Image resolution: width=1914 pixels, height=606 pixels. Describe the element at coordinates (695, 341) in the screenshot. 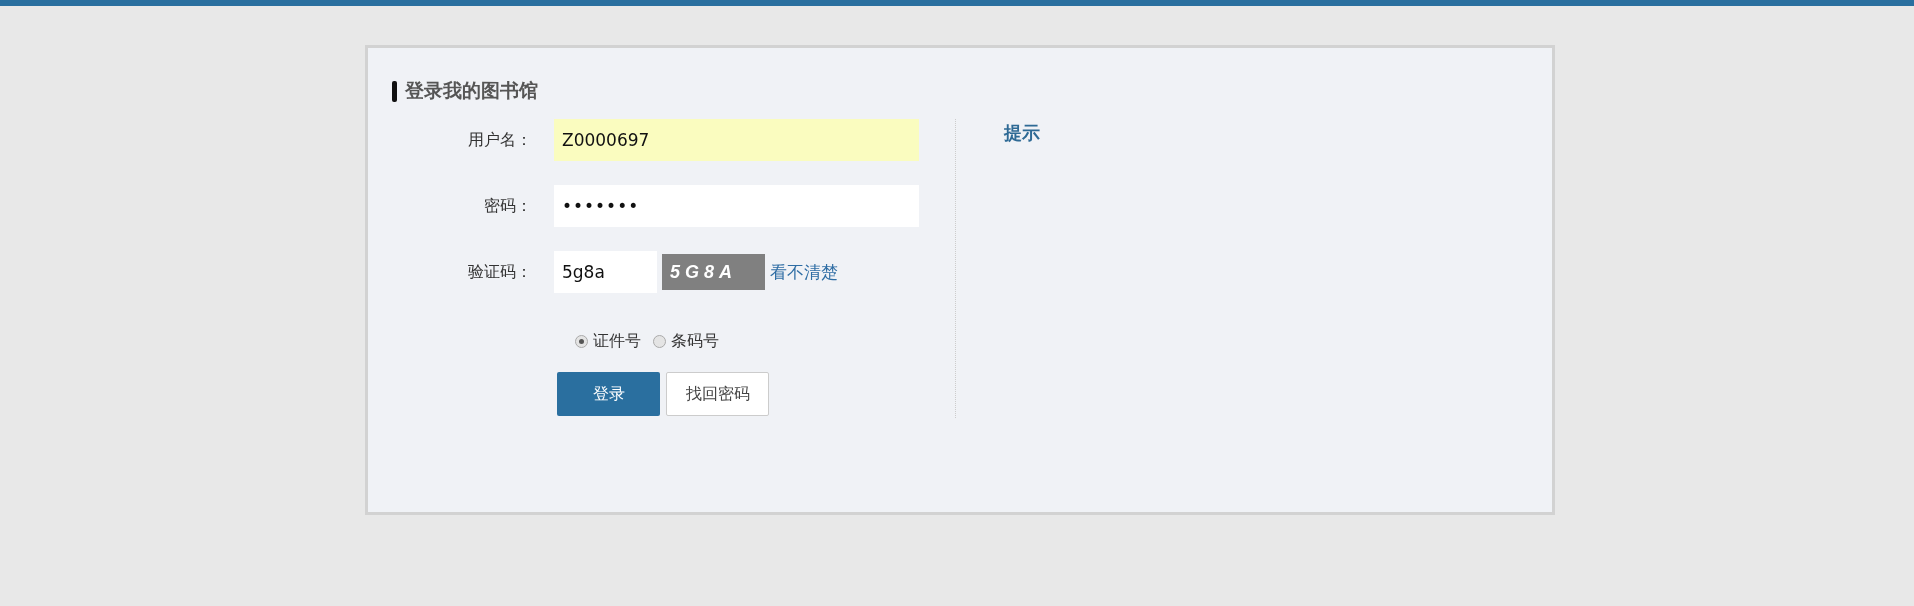

I see `radio-label: 条码号` at that location.